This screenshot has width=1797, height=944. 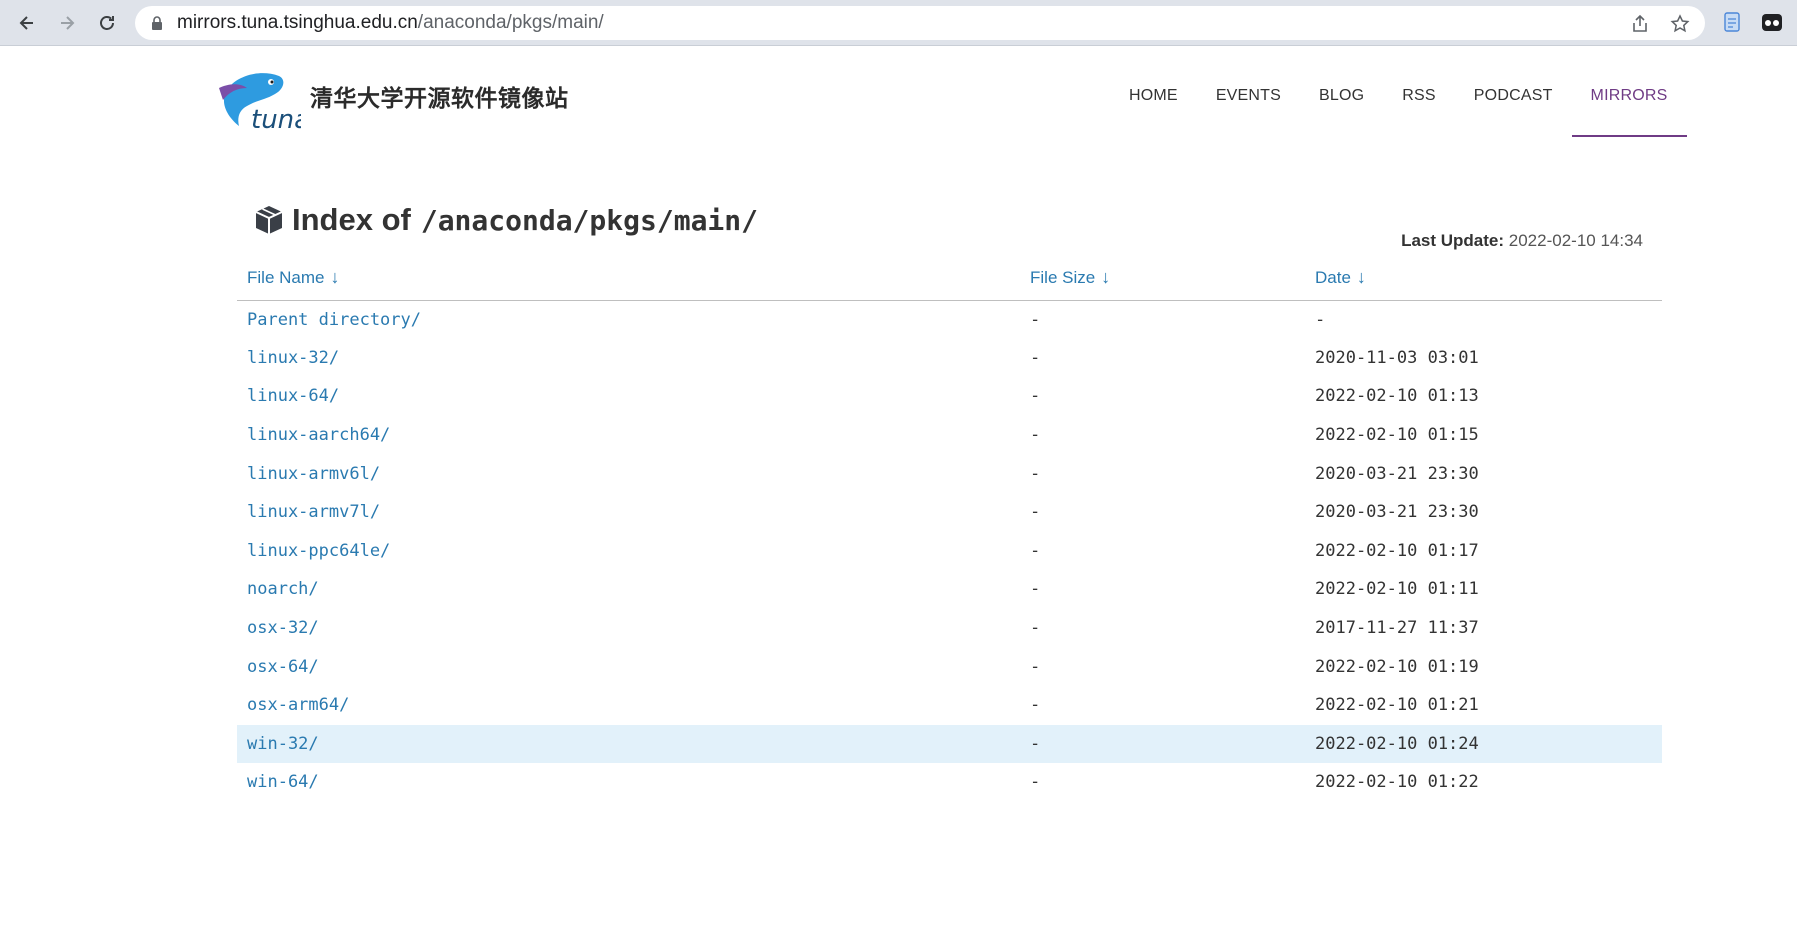 I want to click on header-label: File Size, so click(x=1063, y=278).